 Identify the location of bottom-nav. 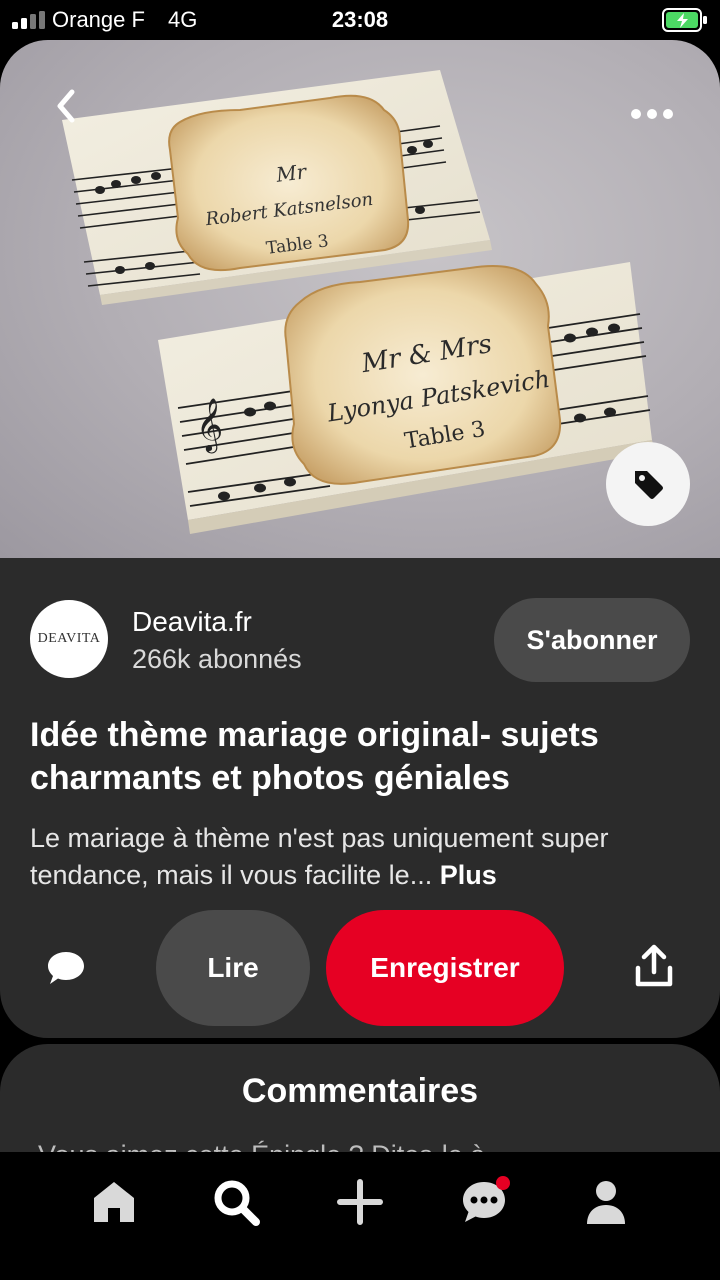
(360, 1216).